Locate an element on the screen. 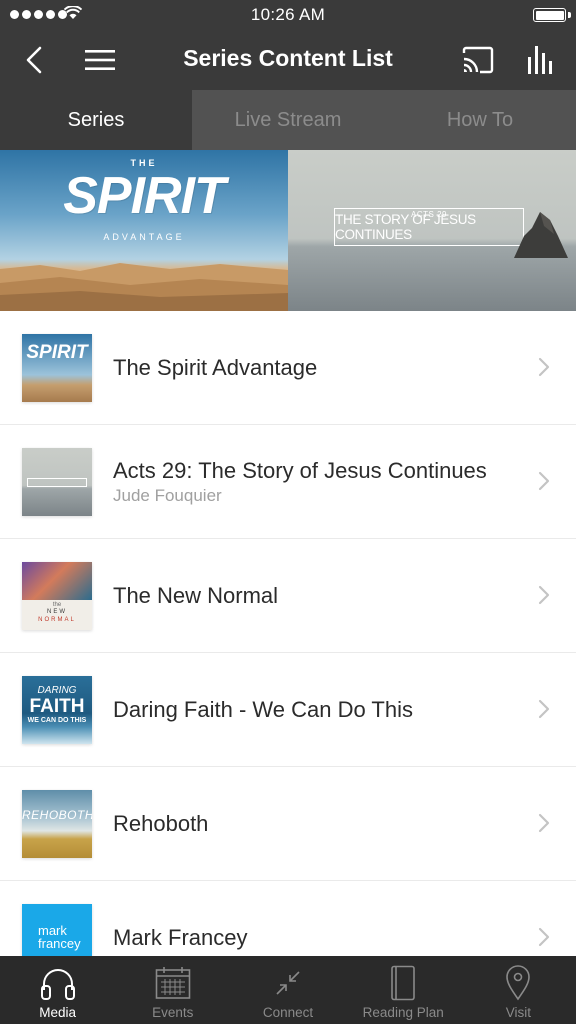  tab-visit: Visit is located at coordinates (518, 990).